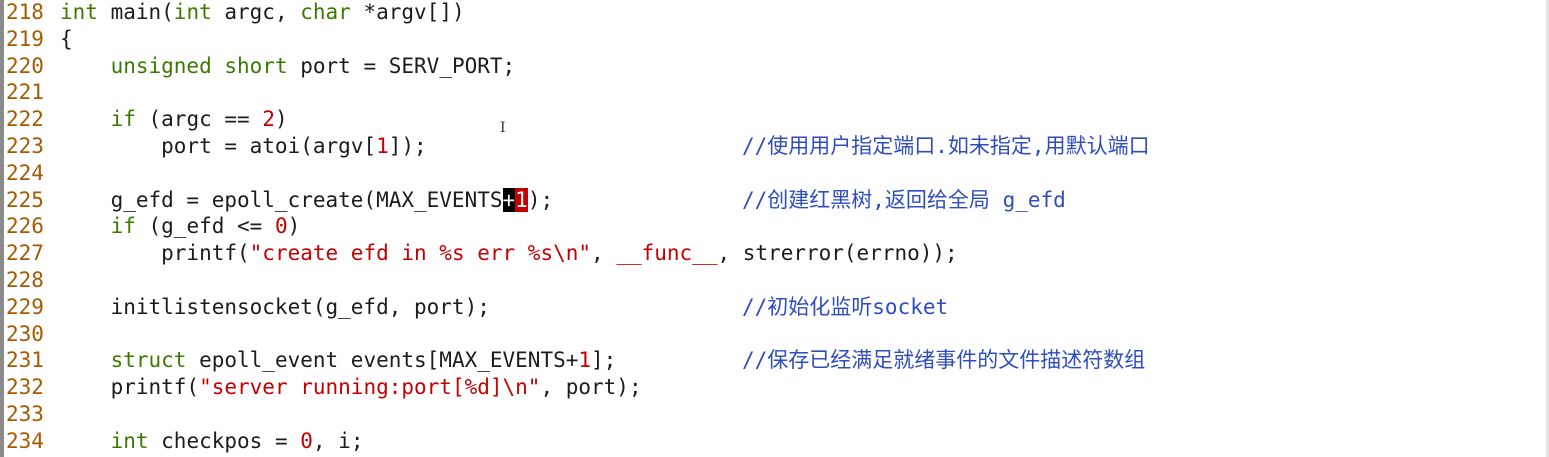 This screenshot has height=457, width=1549. I want to click on code-token: argc,, so click(256, 12).